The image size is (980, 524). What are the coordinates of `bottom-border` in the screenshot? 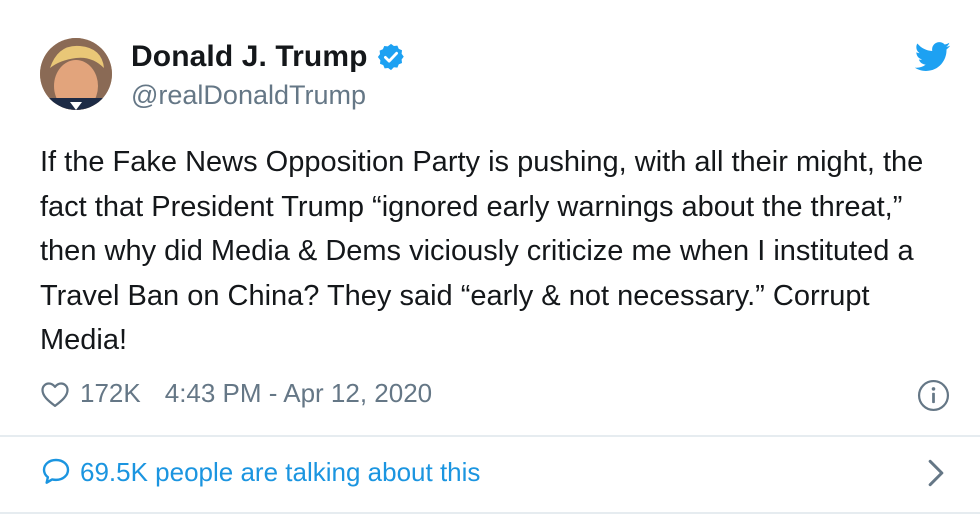 It's located at (490, 513).